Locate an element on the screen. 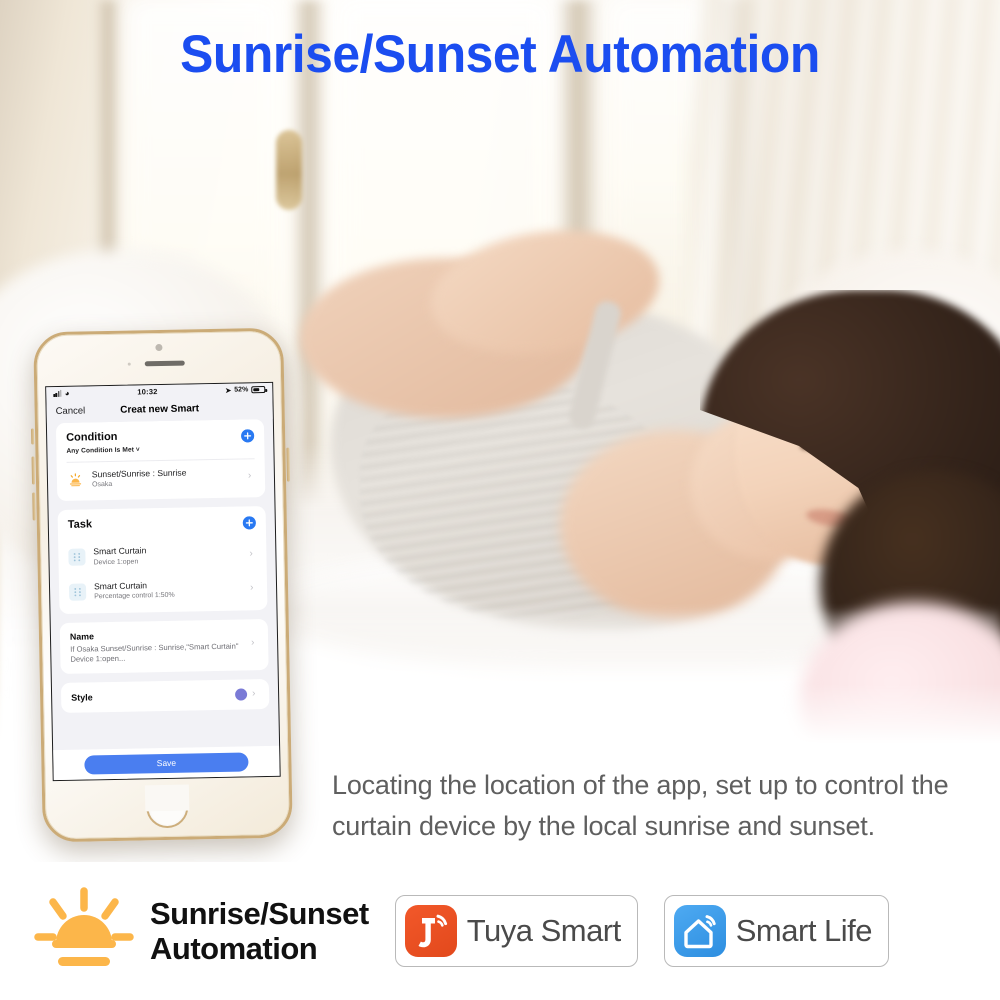 This screenshot has height=1000, width=1000. save-bar: Save is located at coordinates (166, 763).